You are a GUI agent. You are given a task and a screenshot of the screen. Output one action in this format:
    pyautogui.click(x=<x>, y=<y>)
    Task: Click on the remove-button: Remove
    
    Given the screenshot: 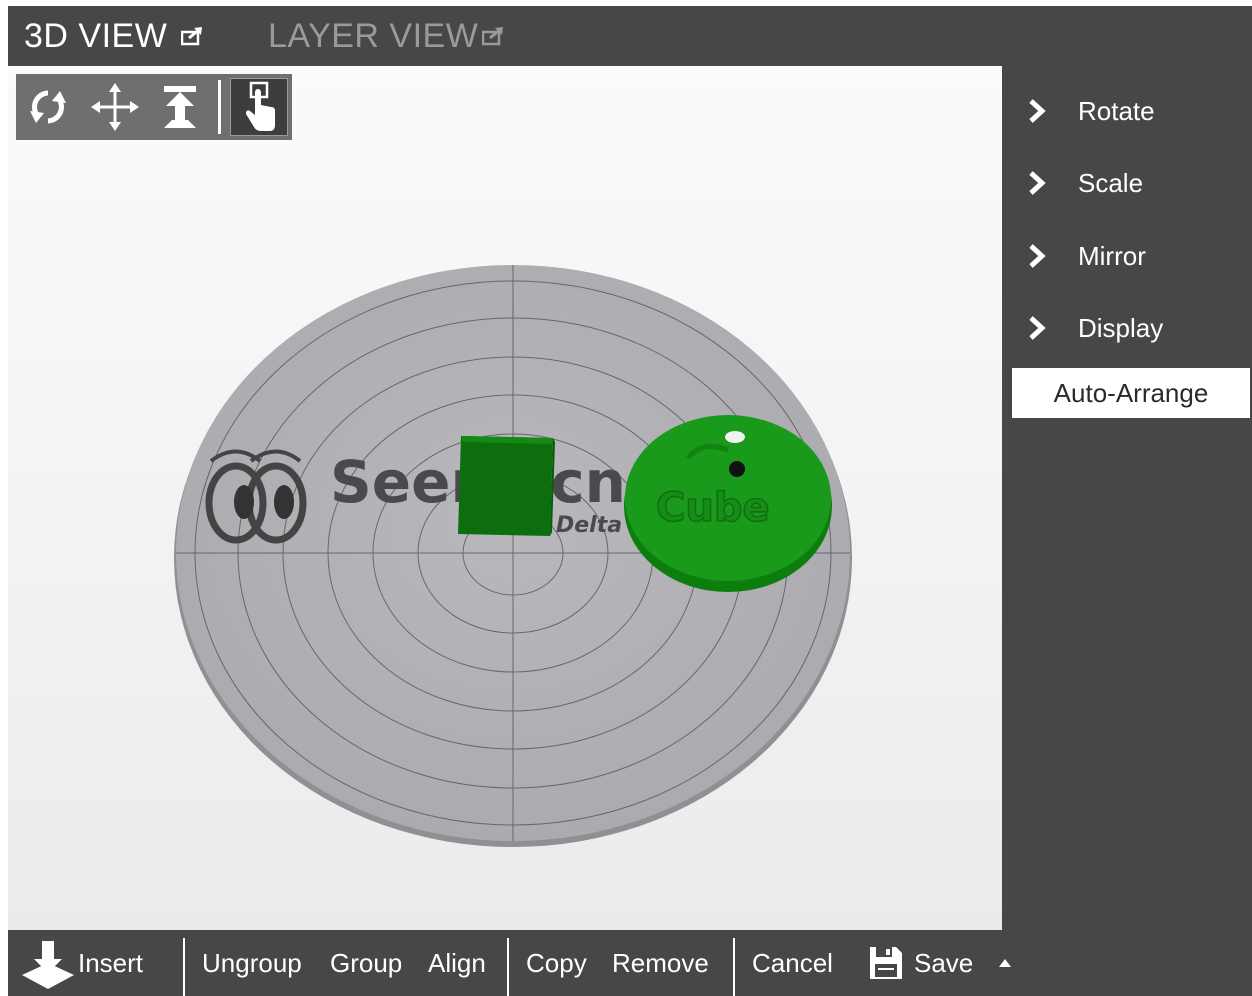 What is the action you would take?
    pyautogui.click(x=660, y=963)
    